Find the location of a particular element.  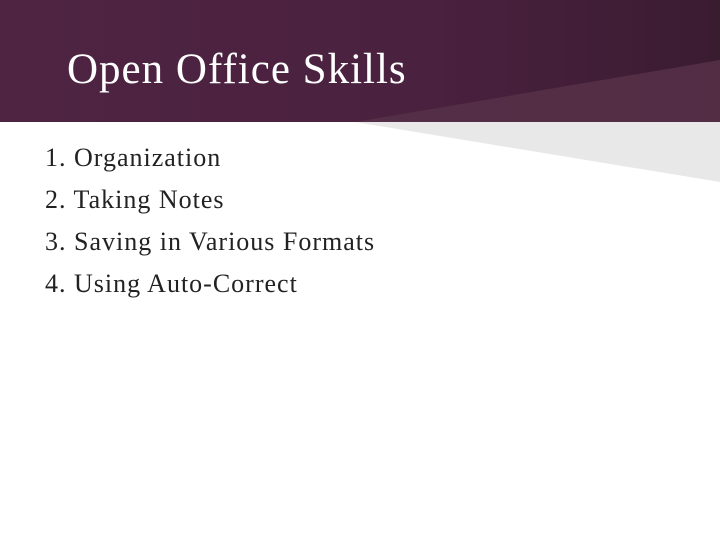

list-item: 1. Organization is located at coordinates (210, 158).